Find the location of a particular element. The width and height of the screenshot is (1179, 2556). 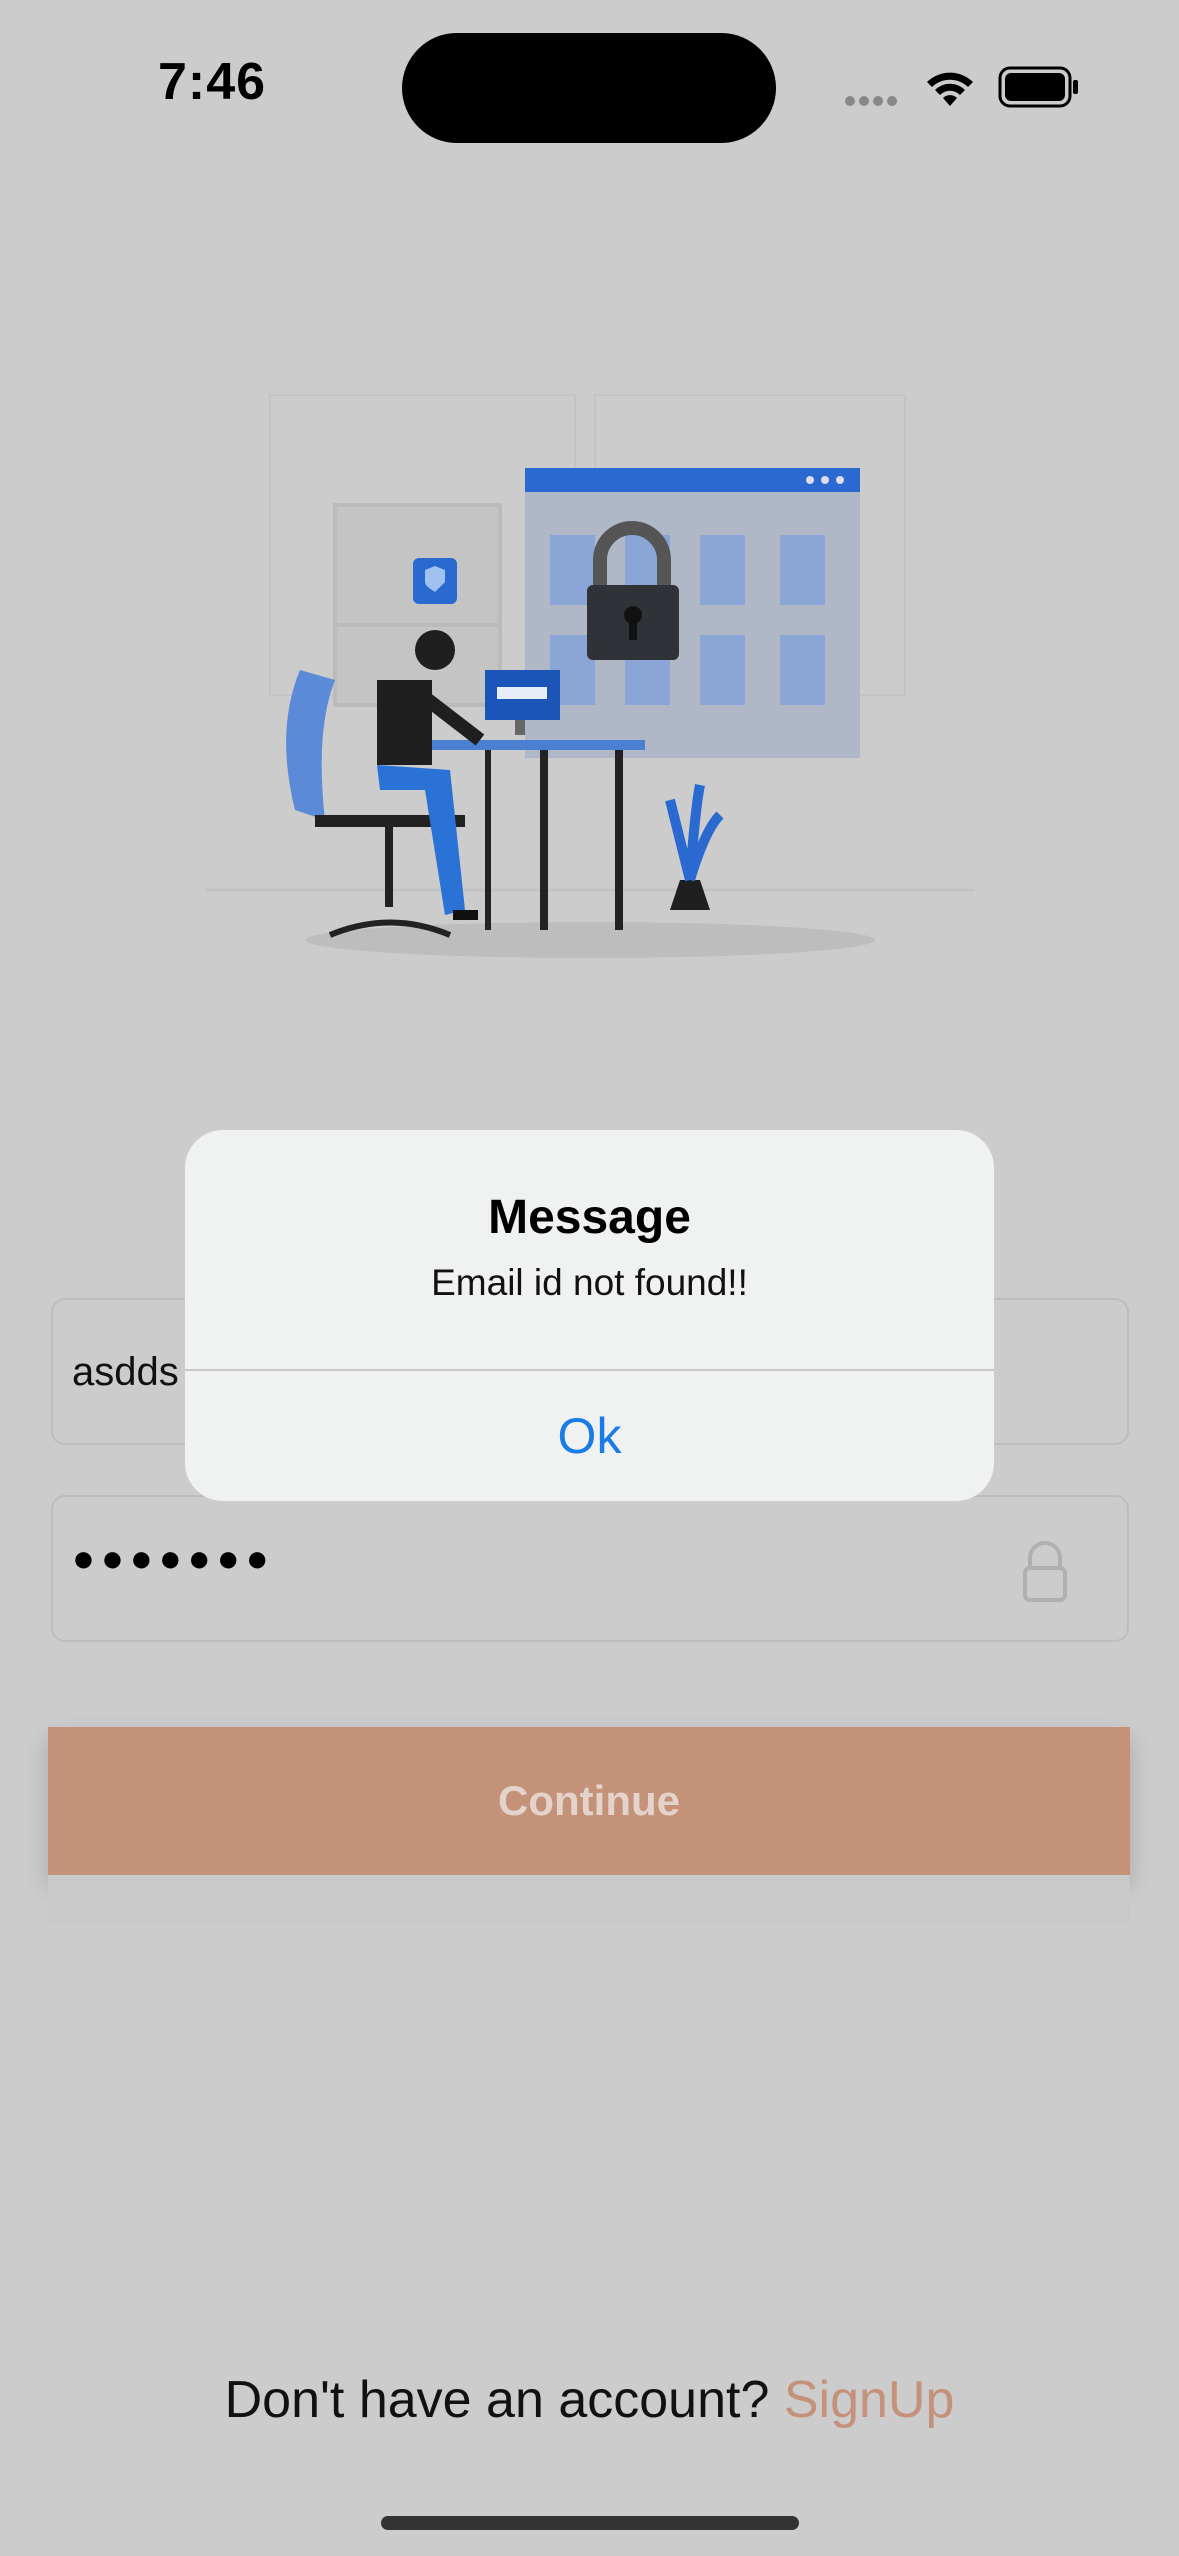

signup-link: SignUp is located at coordinates (869, 2400).